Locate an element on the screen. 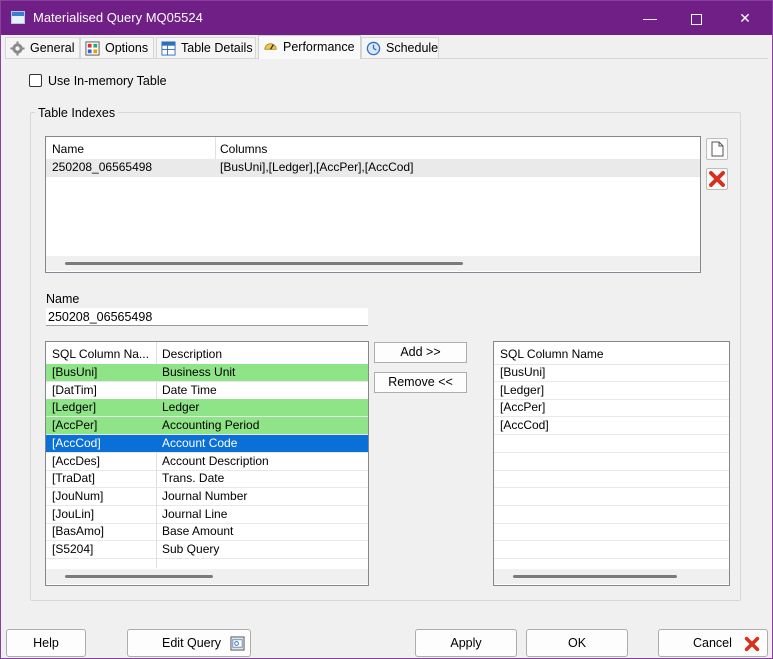 The height and width of the screenshot is (659, 773). ok-button: OK is located at coordinates (577, 643).